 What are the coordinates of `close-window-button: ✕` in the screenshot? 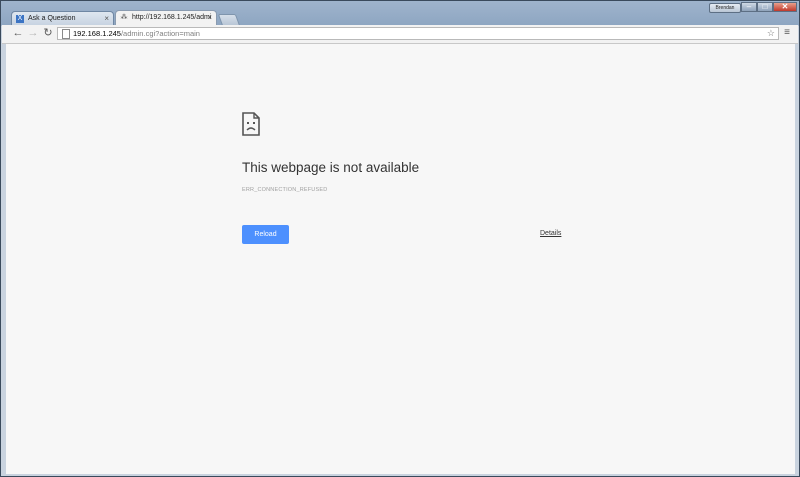 It's located at (785, 7).